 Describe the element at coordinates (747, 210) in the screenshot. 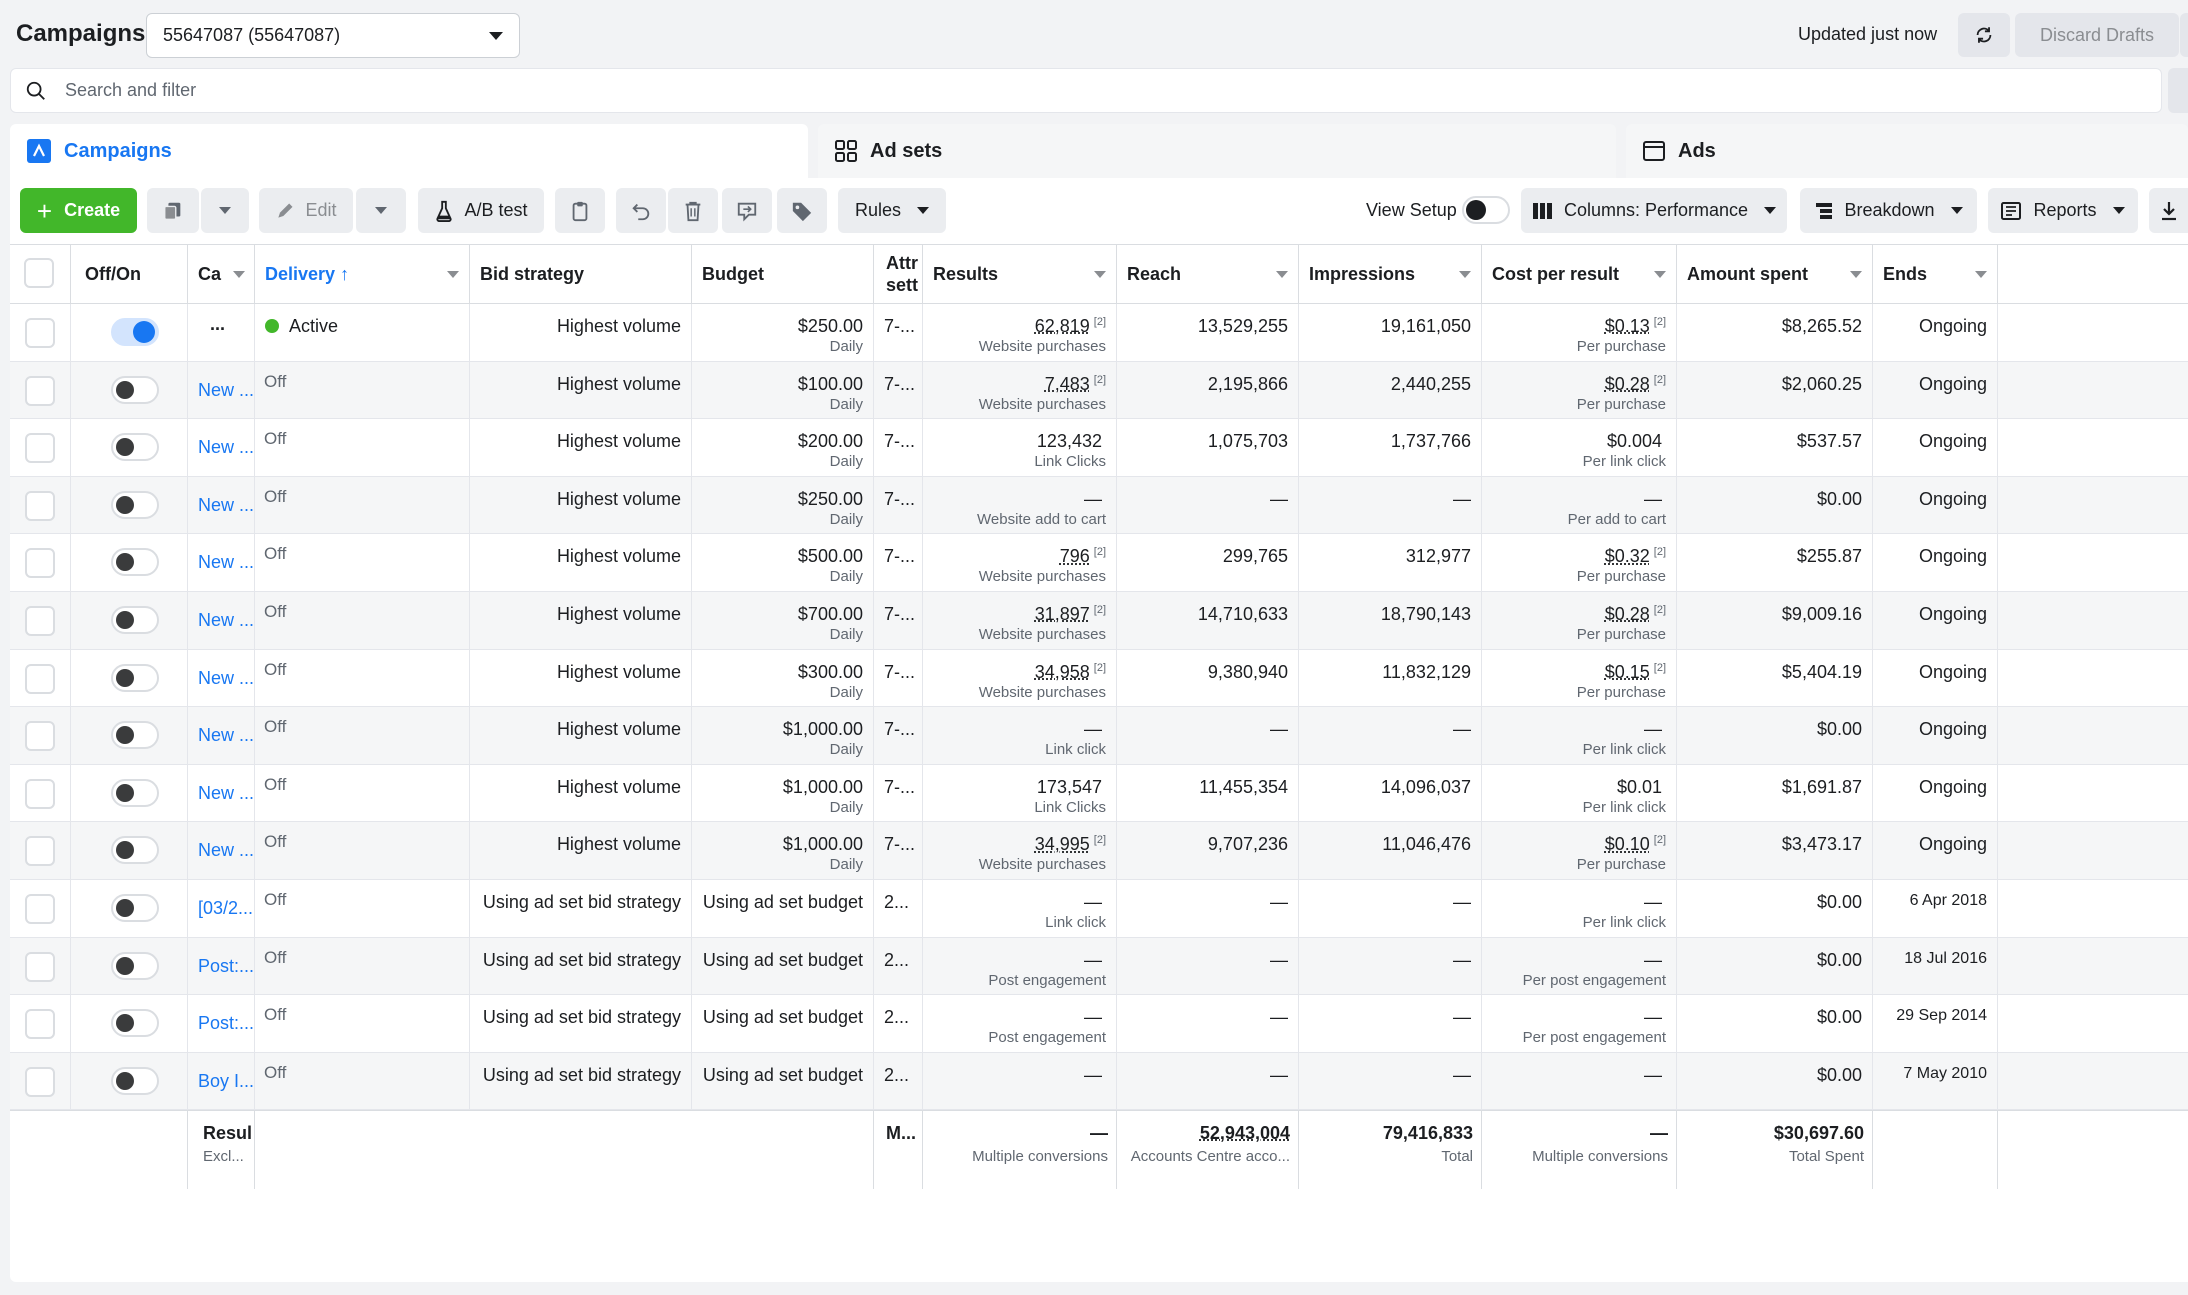

I see `preview-button` at that location.